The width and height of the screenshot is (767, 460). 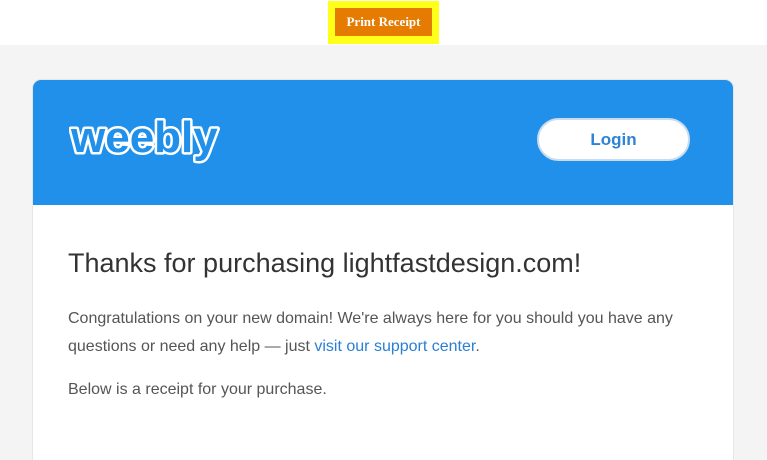 What do you see at coordinates (613, 139) in the screenshot?
I see `login-button: Login` at bounding box center [613, 139].